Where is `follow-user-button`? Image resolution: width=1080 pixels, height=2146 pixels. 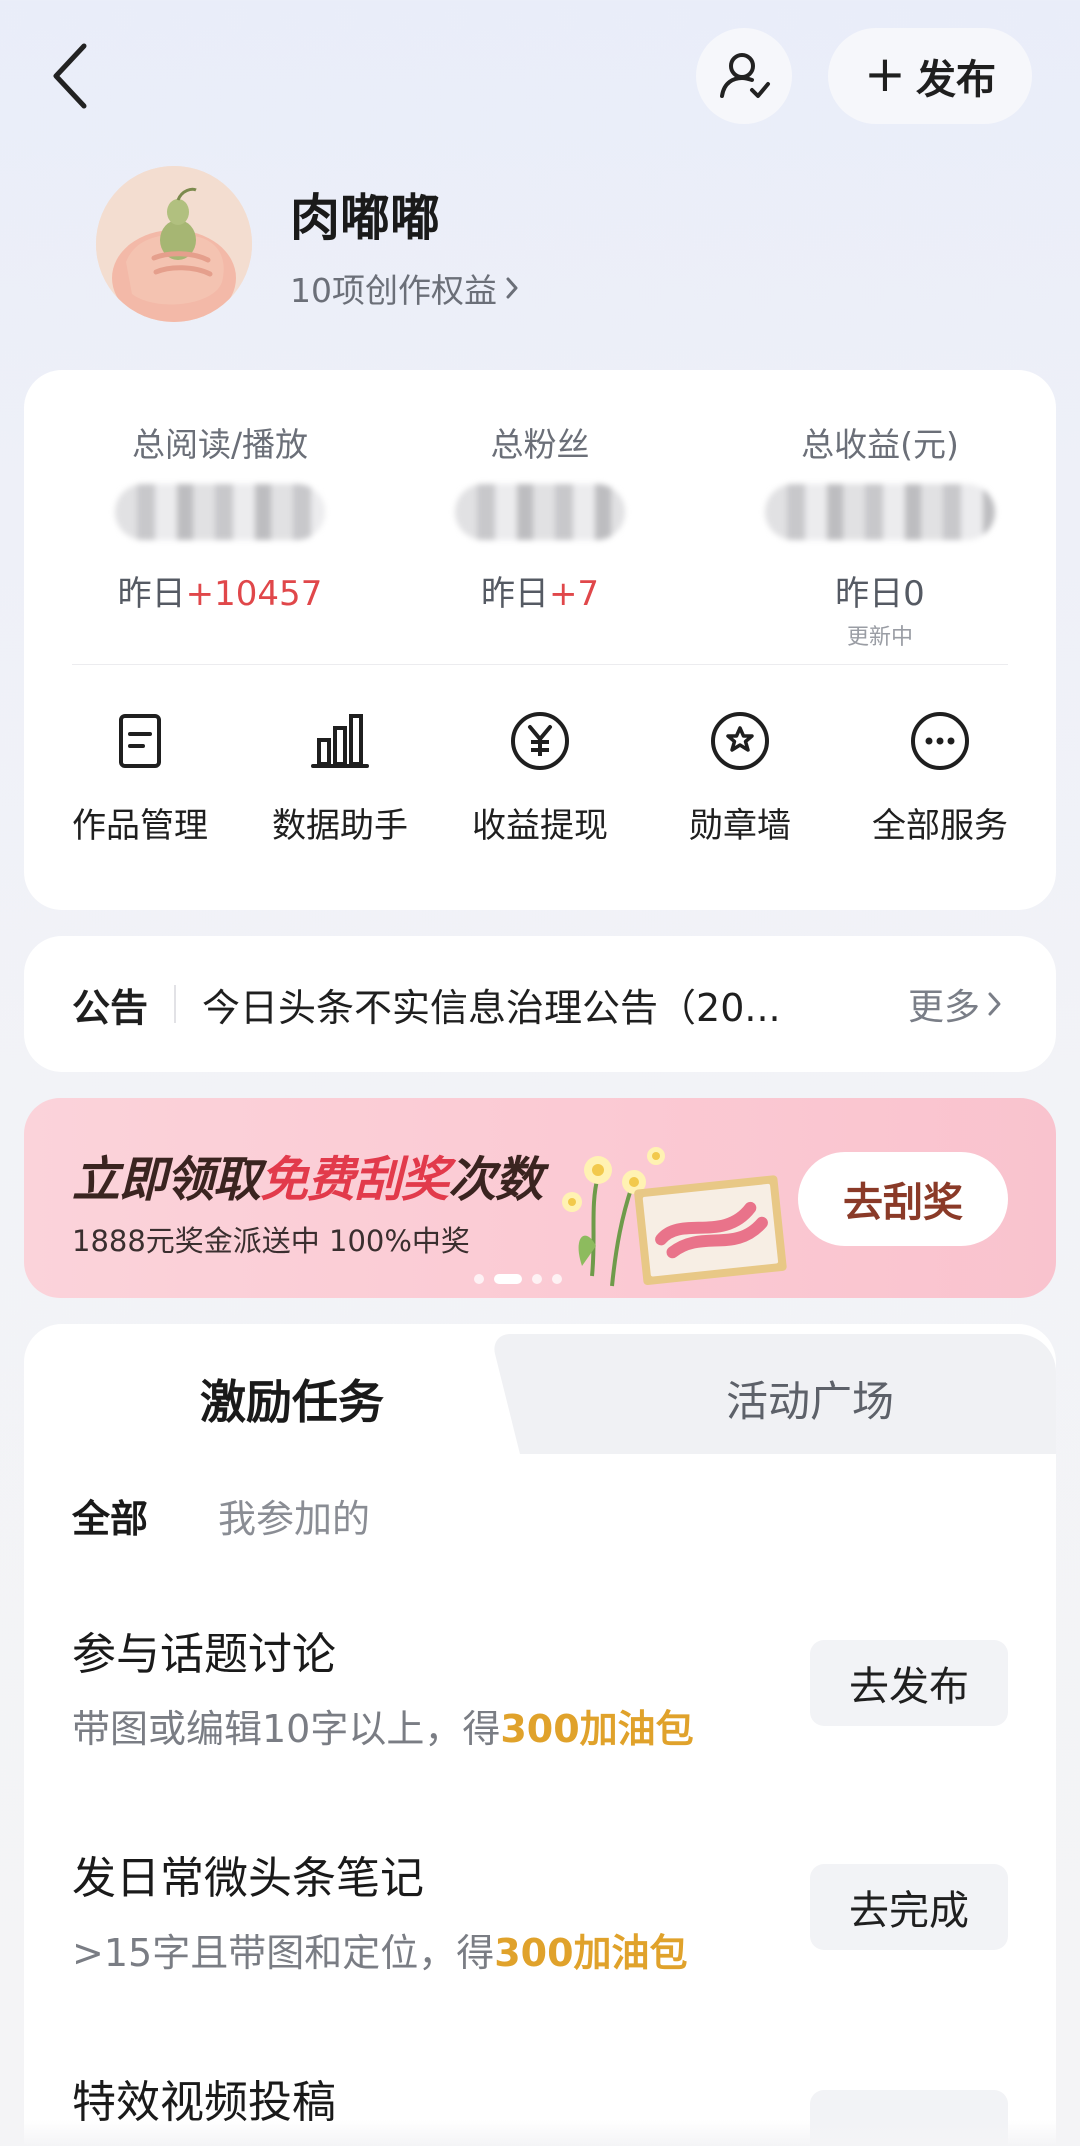
follow-user-button is located at coordinates (744, 76).